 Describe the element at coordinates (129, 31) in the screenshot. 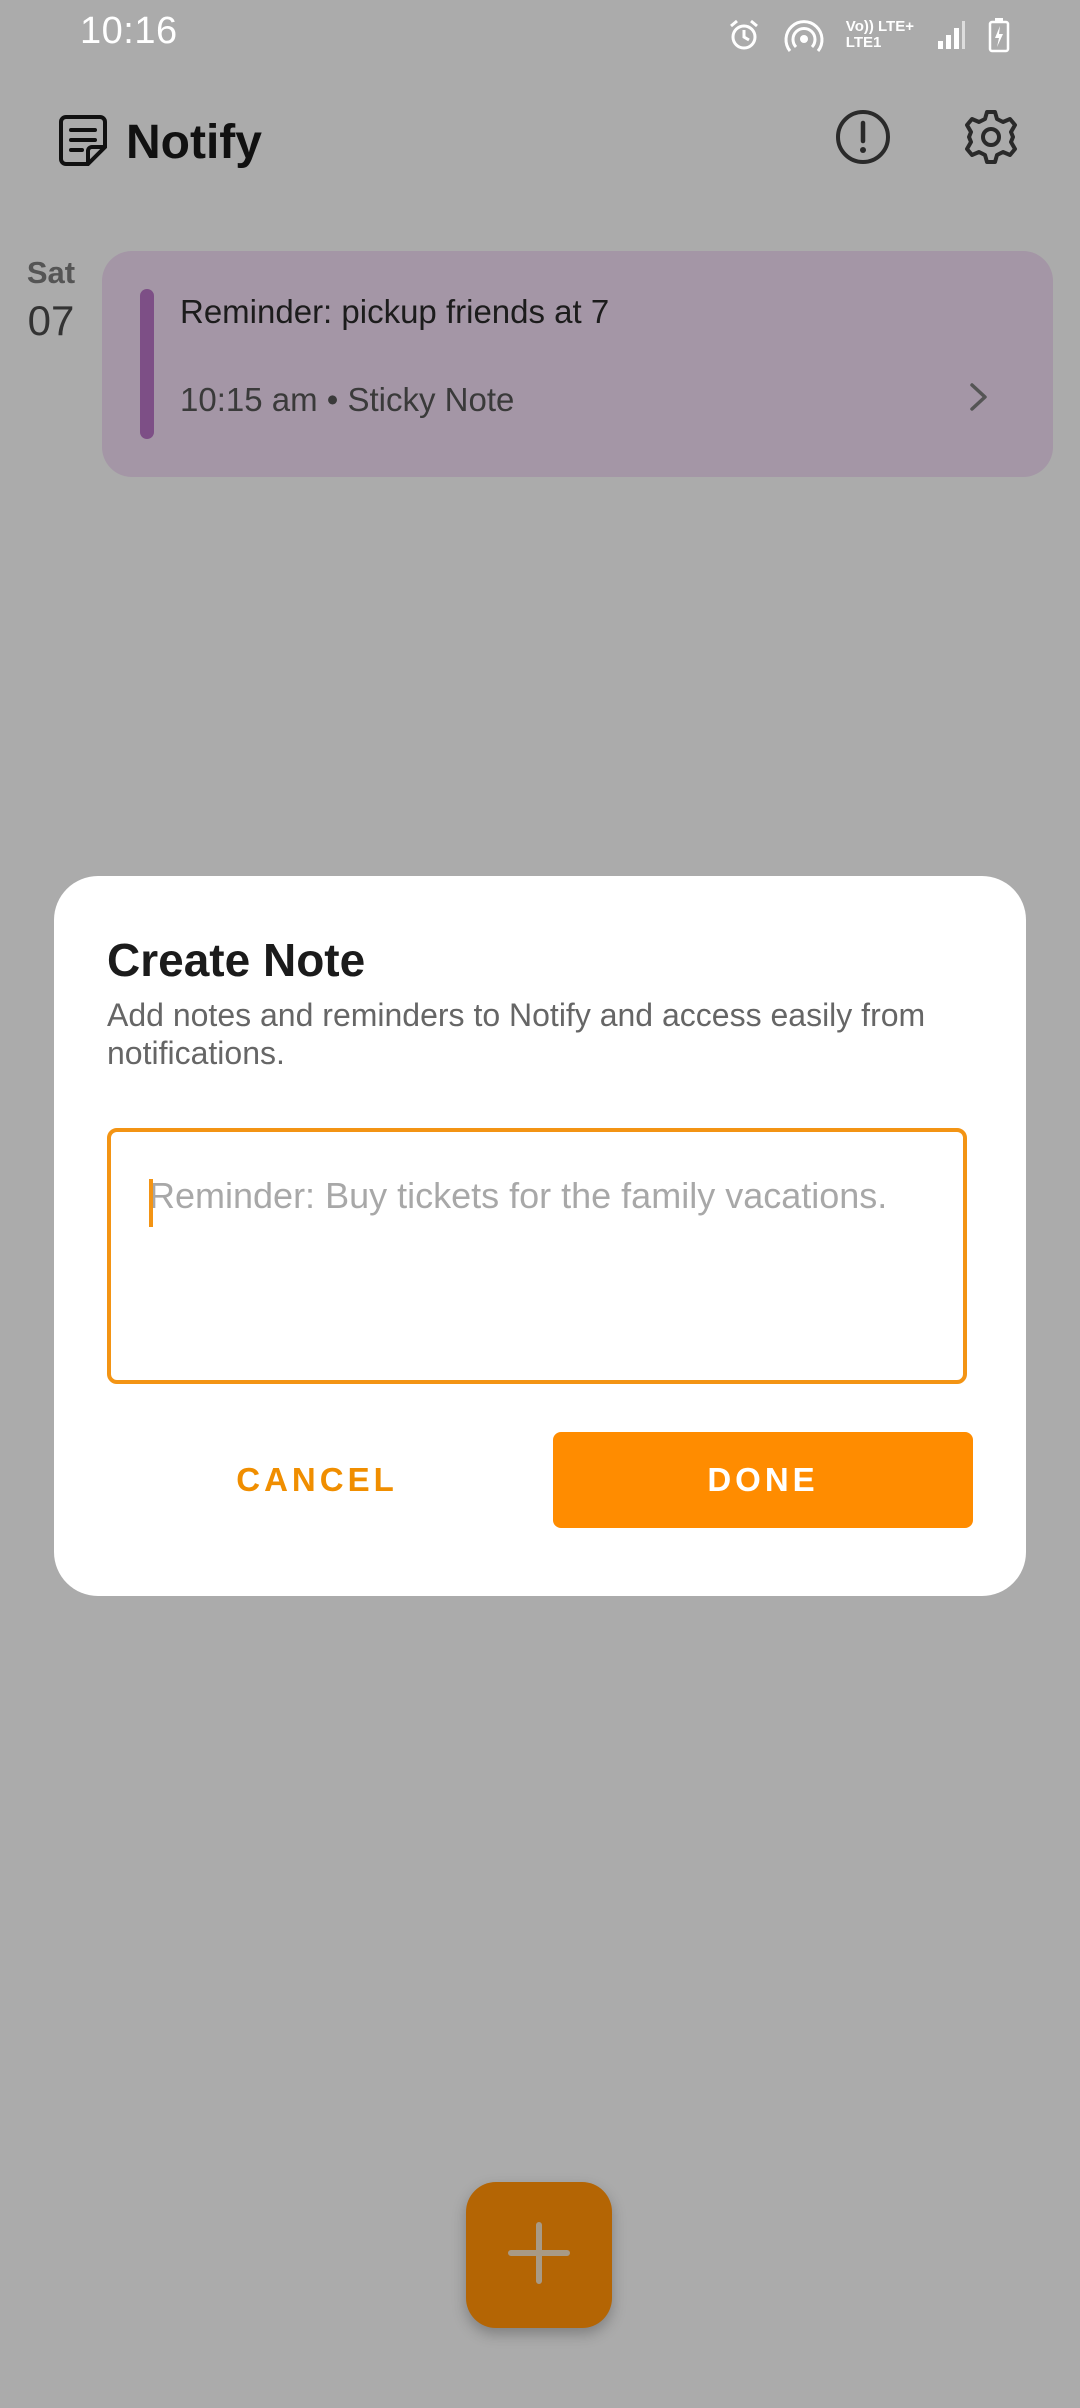

I see `status-time: 10:16` at that location.